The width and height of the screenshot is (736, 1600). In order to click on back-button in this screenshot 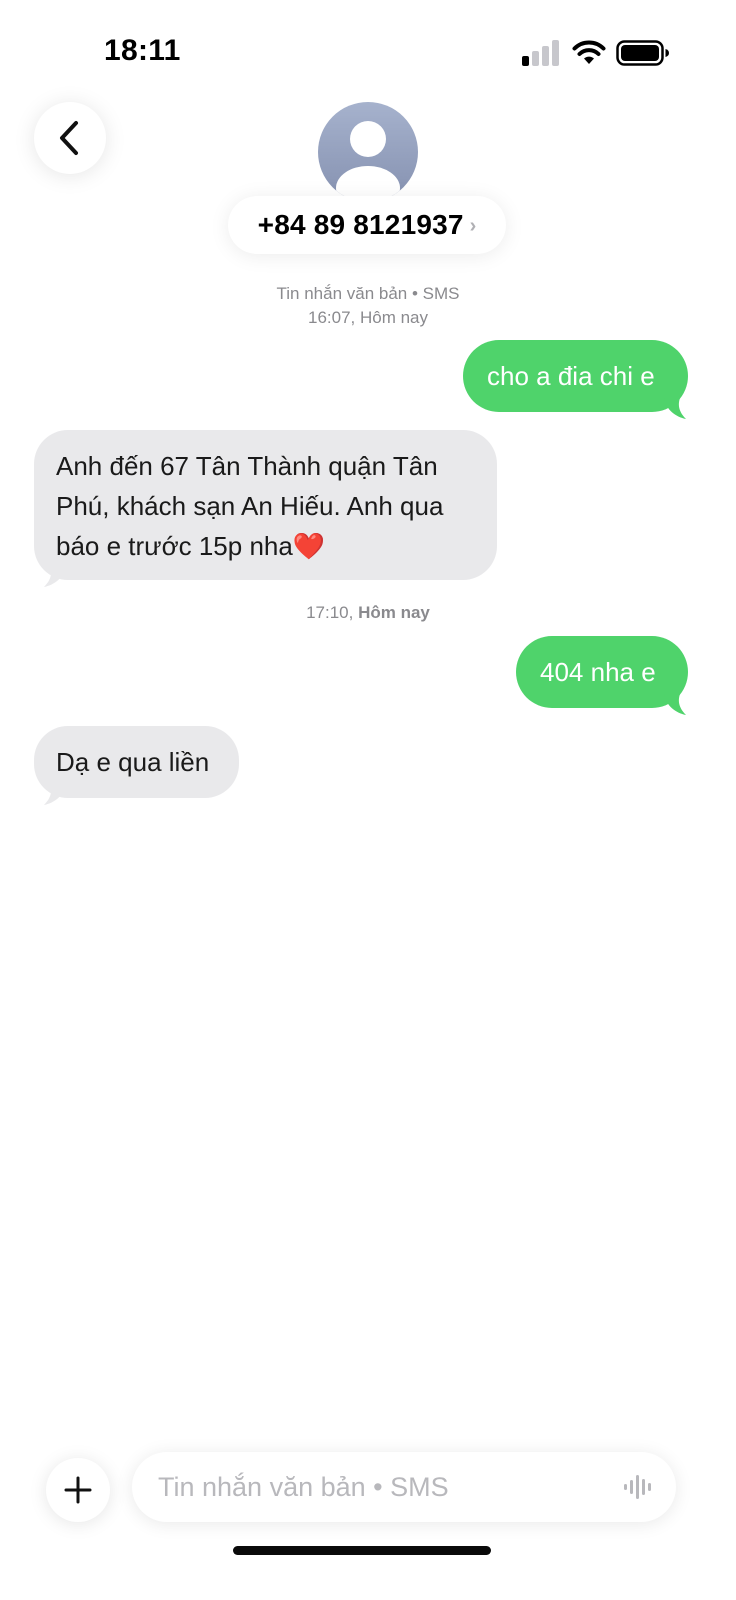, I will do `click(70, 138)`.